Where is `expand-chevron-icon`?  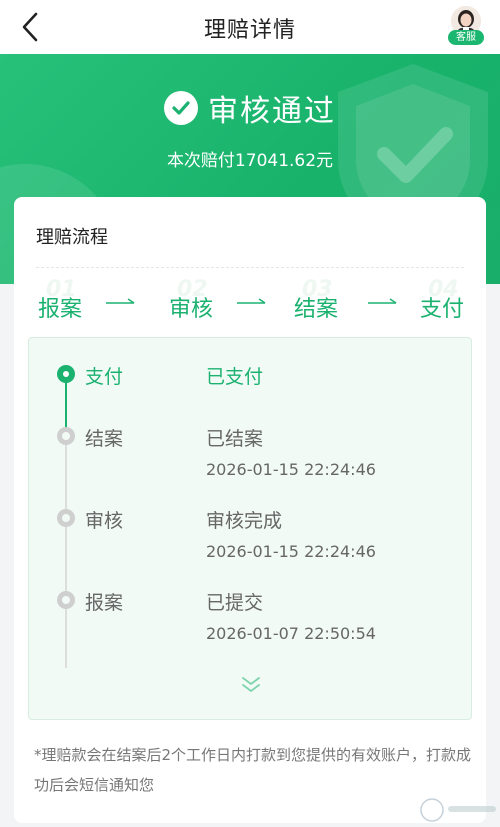 expand-chevron-icon is located at coordinates (251, 684).